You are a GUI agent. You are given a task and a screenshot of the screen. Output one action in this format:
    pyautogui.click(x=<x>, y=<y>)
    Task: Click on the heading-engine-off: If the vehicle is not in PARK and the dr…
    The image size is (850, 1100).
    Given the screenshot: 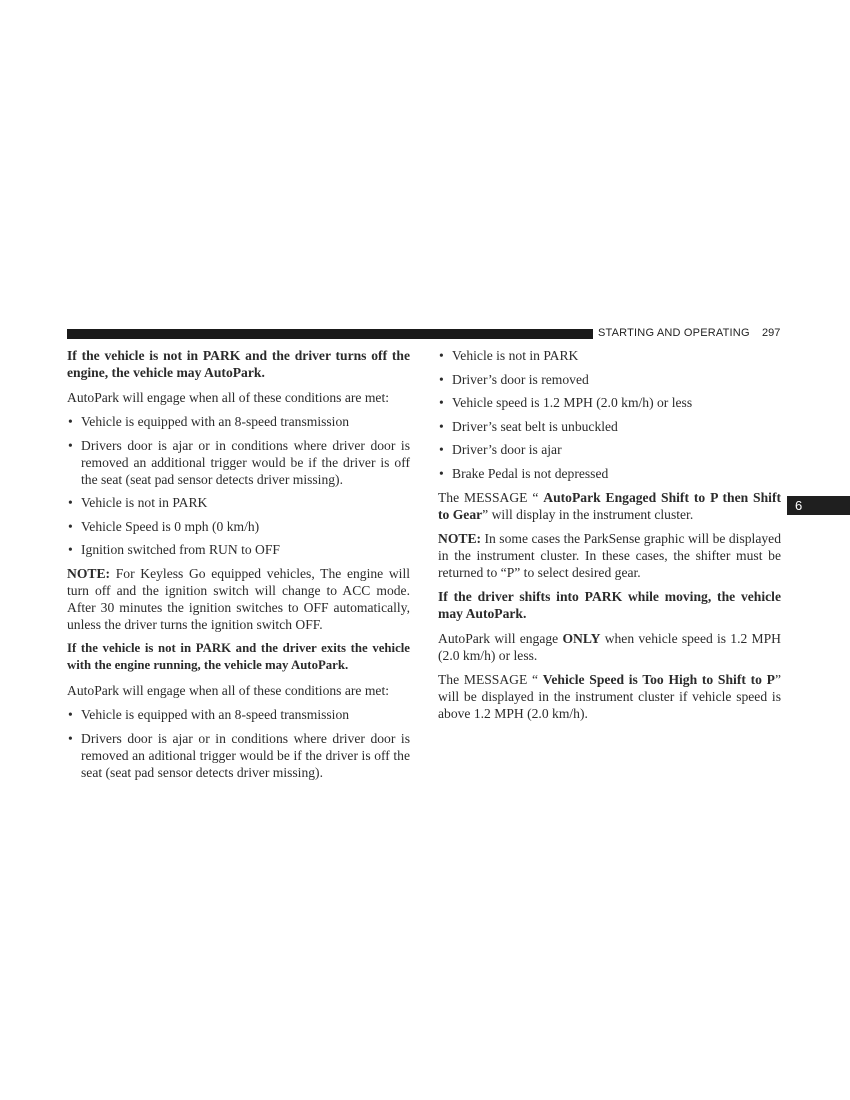 What is the action you would take?
    pyautogui.click(x=238, y=364)
    